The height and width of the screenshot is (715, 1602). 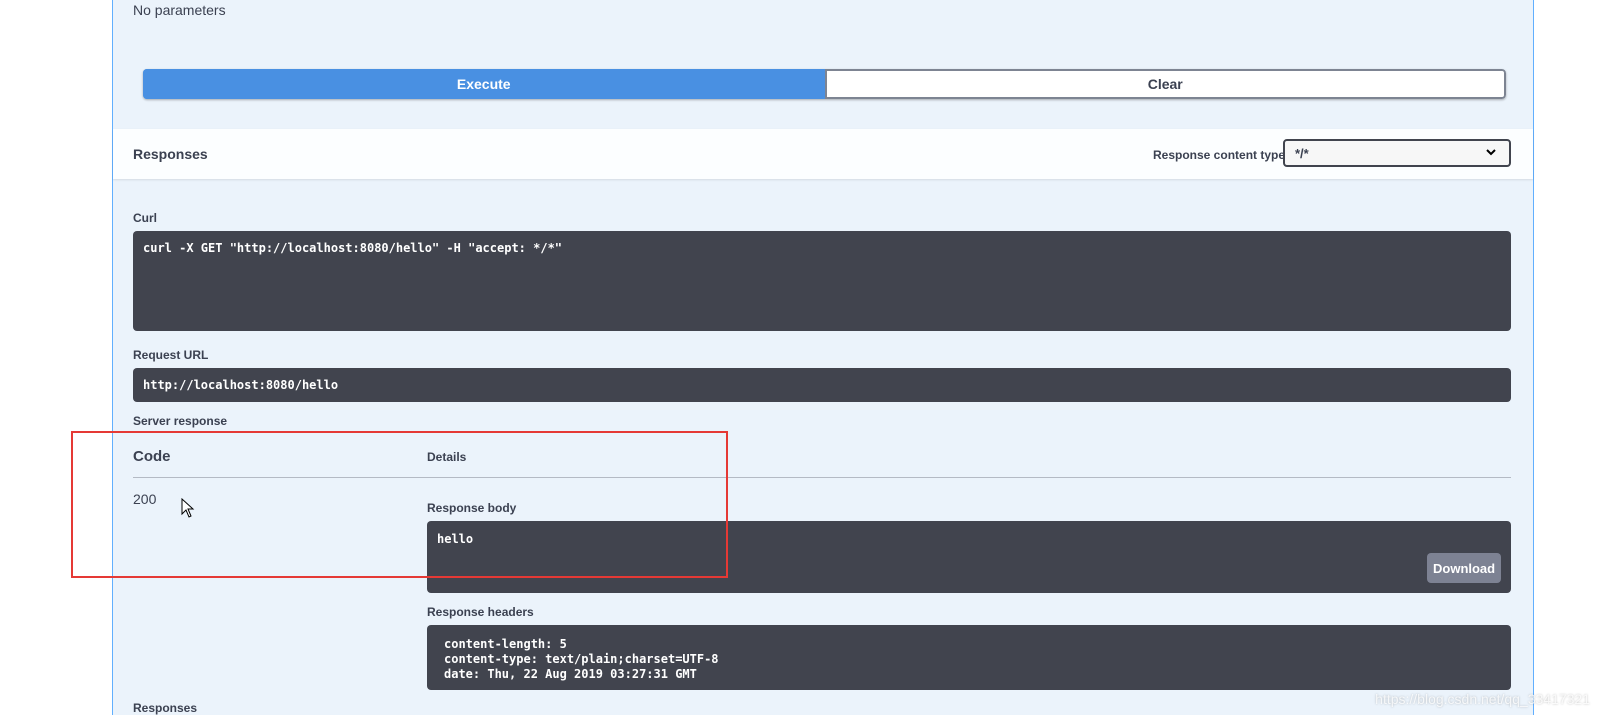 What do you see at coordinates (241, 385) in the screenshot?
I see `request-url-value: http://localhost:8080/hello` at bounding box center [241, 385].